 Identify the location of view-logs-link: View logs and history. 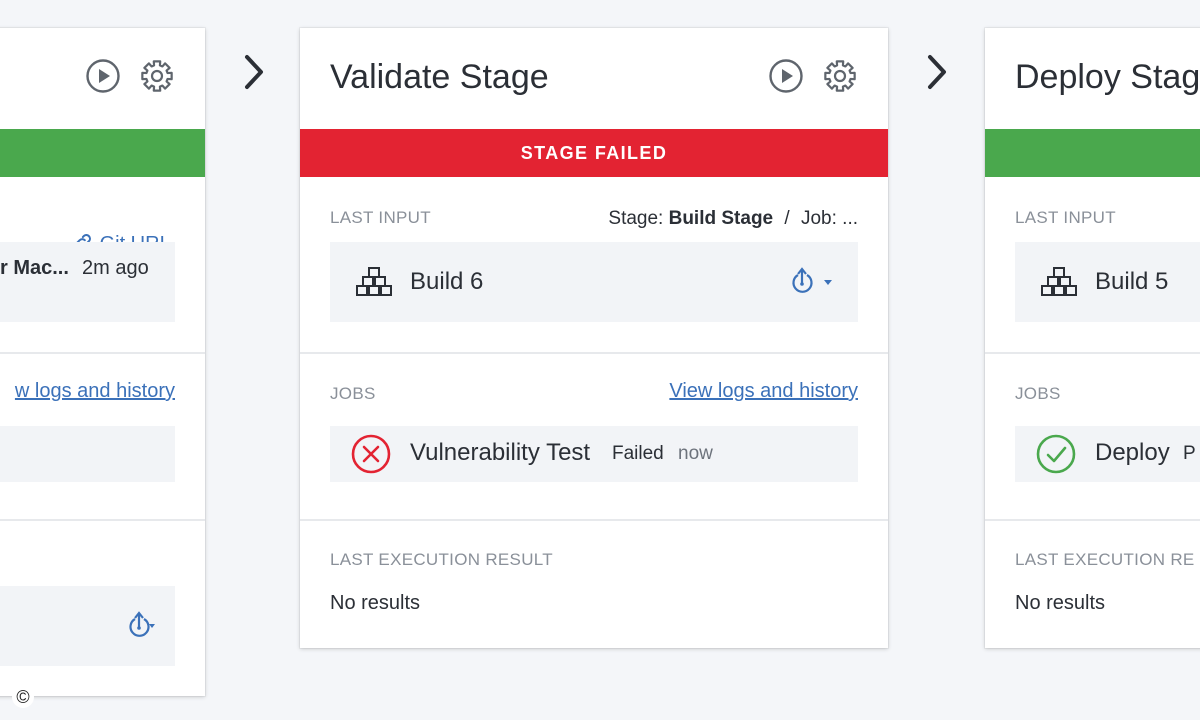
(763, 391).